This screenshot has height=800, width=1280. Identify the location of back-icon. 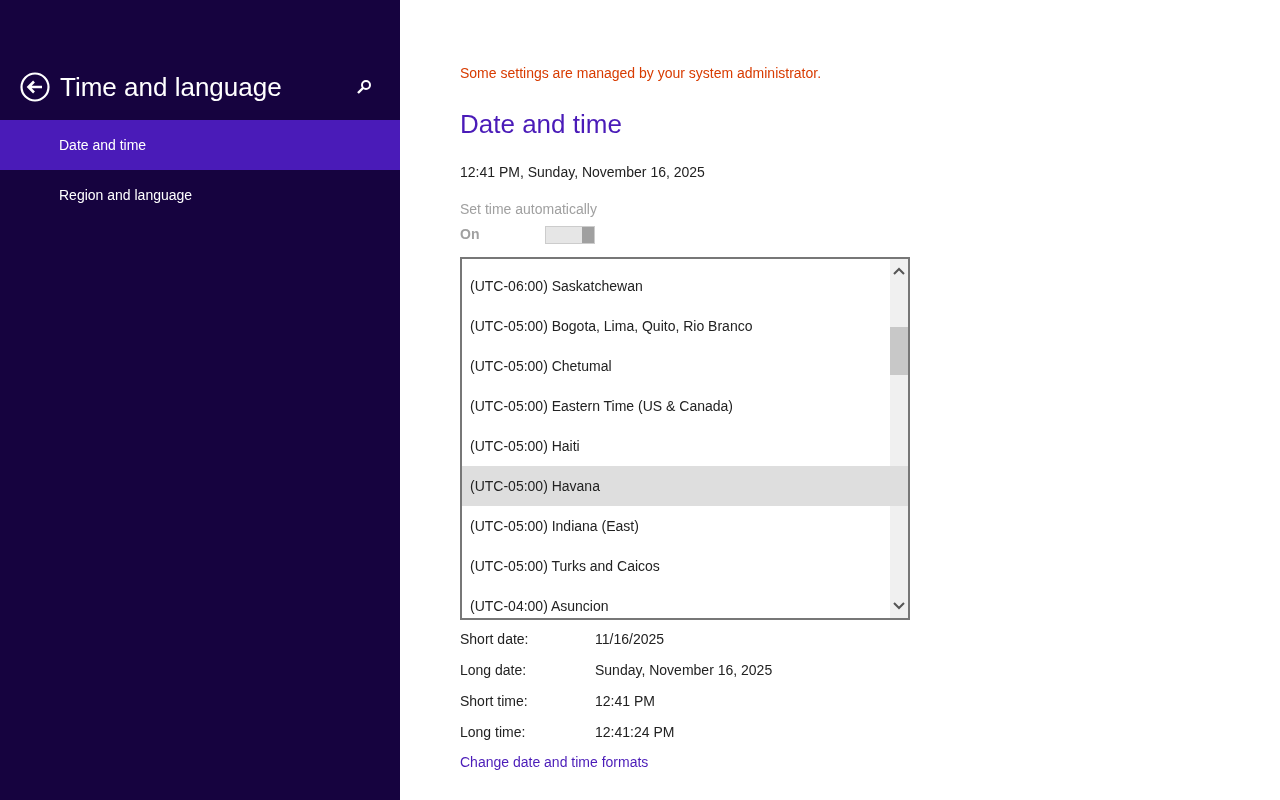
(35, 86).